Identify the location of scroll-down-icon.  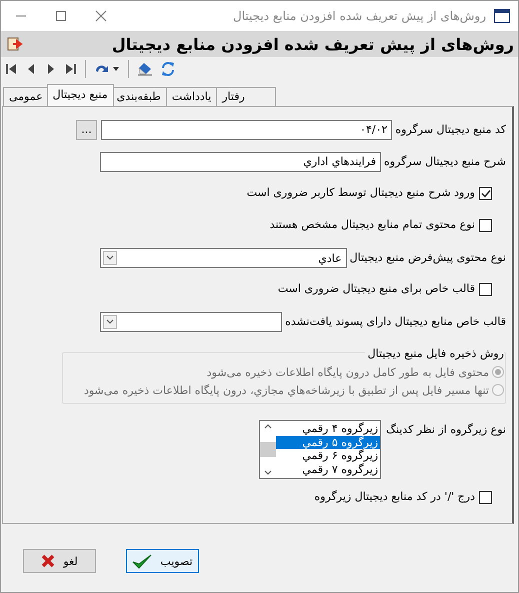
(268, 472).